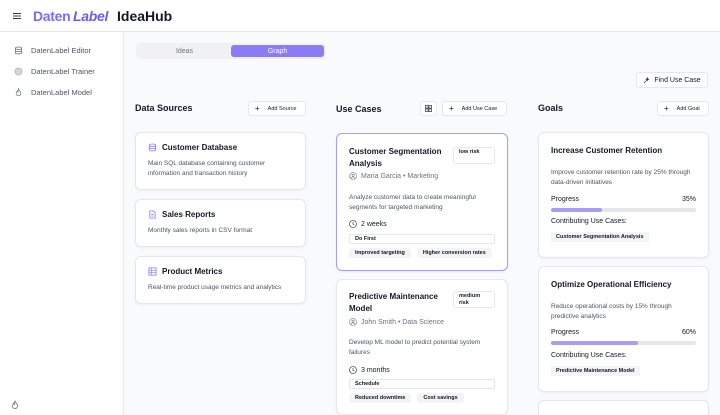 The height and width of the screenshot is (415, 720). I want to click on sidebar-item-editor: DatenLabel Editor, so click(52, 50).